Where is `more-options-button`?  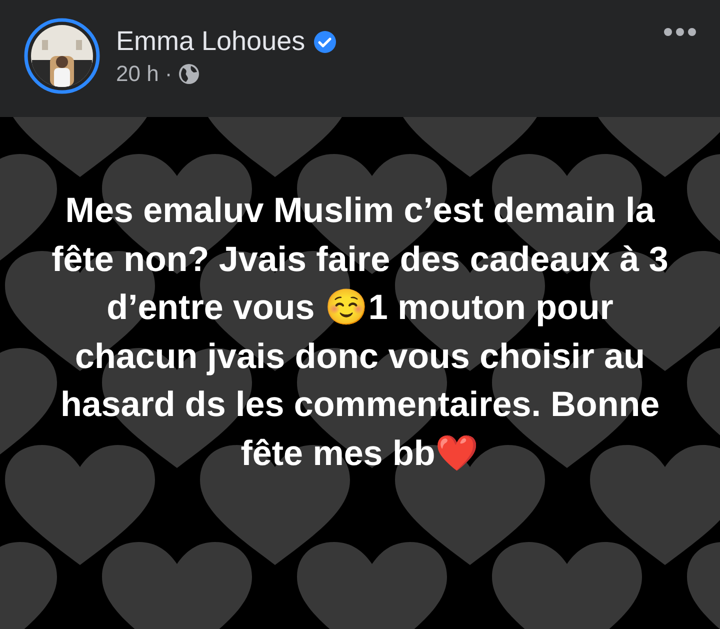
more-options-button is located at coordinates (680, 32).